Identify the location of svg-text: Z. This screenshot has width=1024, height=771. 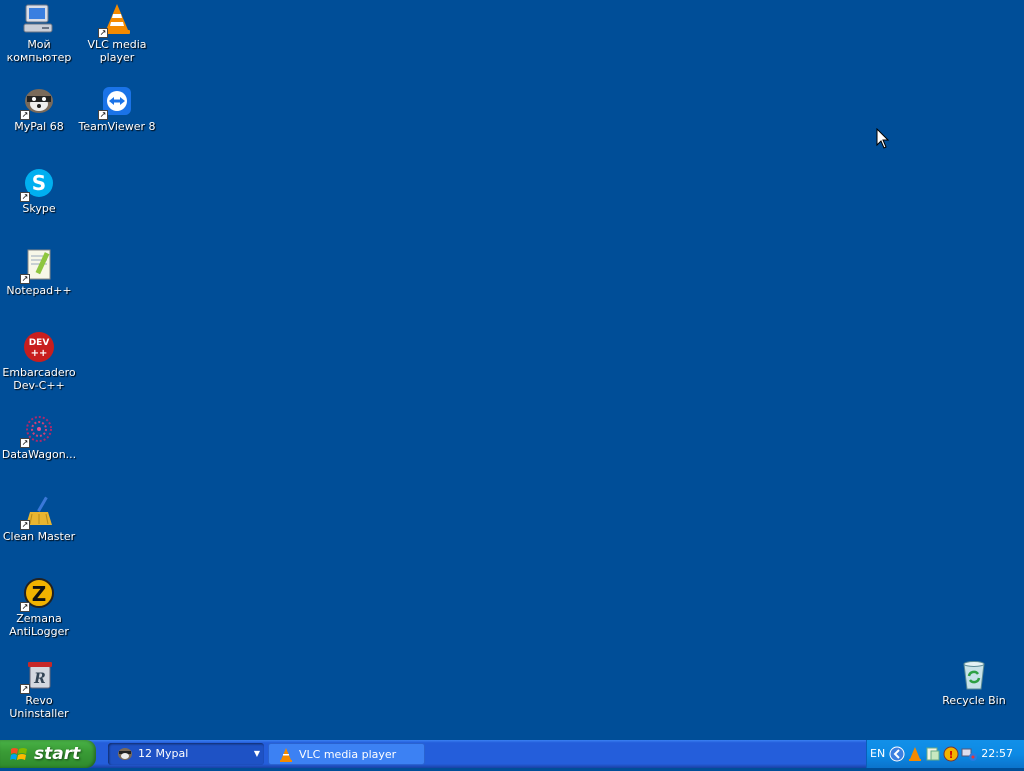
(39, 594).